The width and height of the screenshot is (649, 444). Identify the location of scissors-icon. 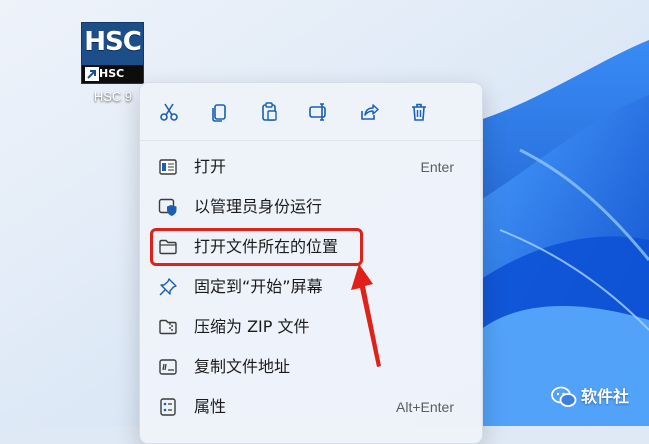
(169, 112).